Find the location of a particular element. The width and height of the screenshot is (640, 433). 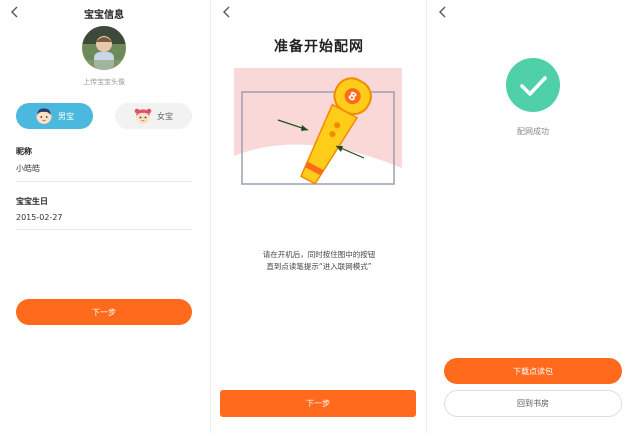

gender-girl-label: 女宝 is located at coordinates (165, 116).